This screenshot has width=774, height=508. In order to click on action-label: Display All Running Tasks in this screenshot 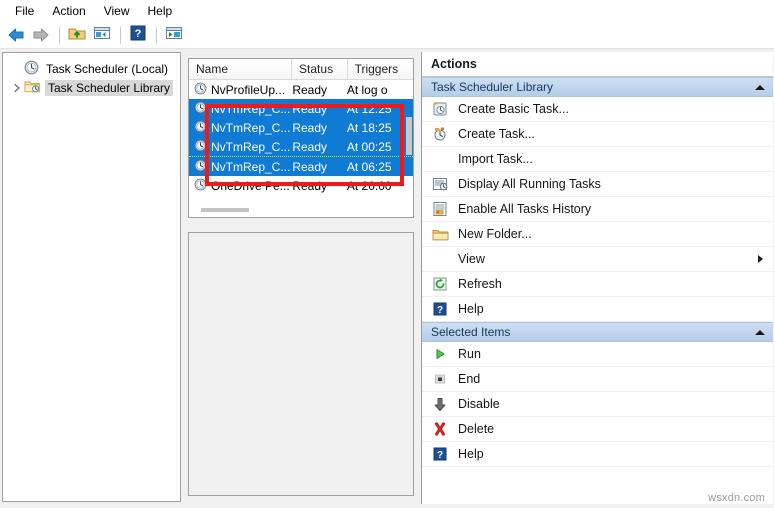, I will do `click(529, 184)`.